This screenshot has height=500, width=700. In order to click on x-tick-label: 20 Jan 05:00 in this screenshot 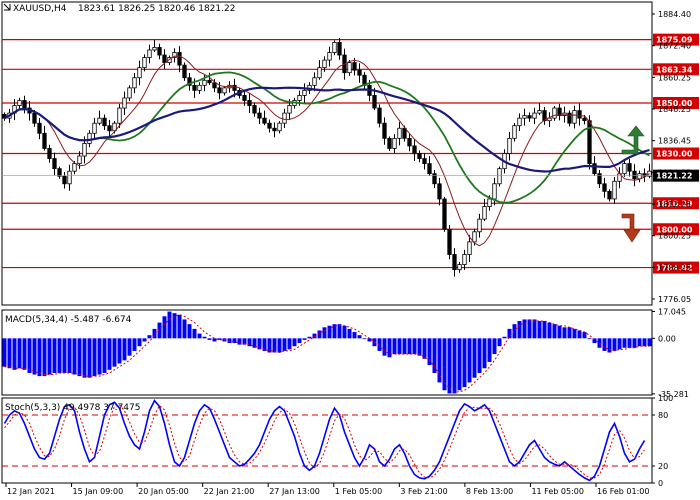, I will do `click(163, 491)`.